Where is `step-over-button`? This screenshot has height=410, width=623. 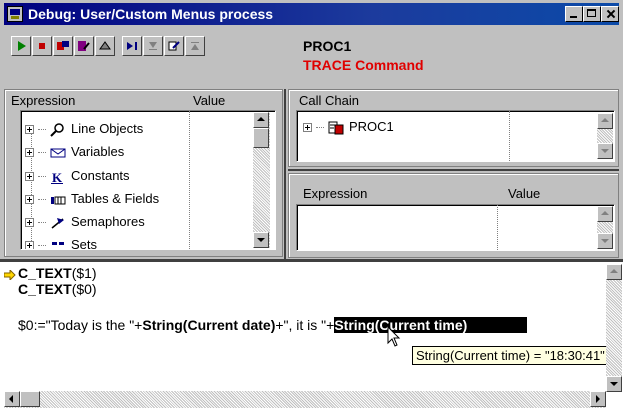 step-over-button is located at coordinates (105, 46).